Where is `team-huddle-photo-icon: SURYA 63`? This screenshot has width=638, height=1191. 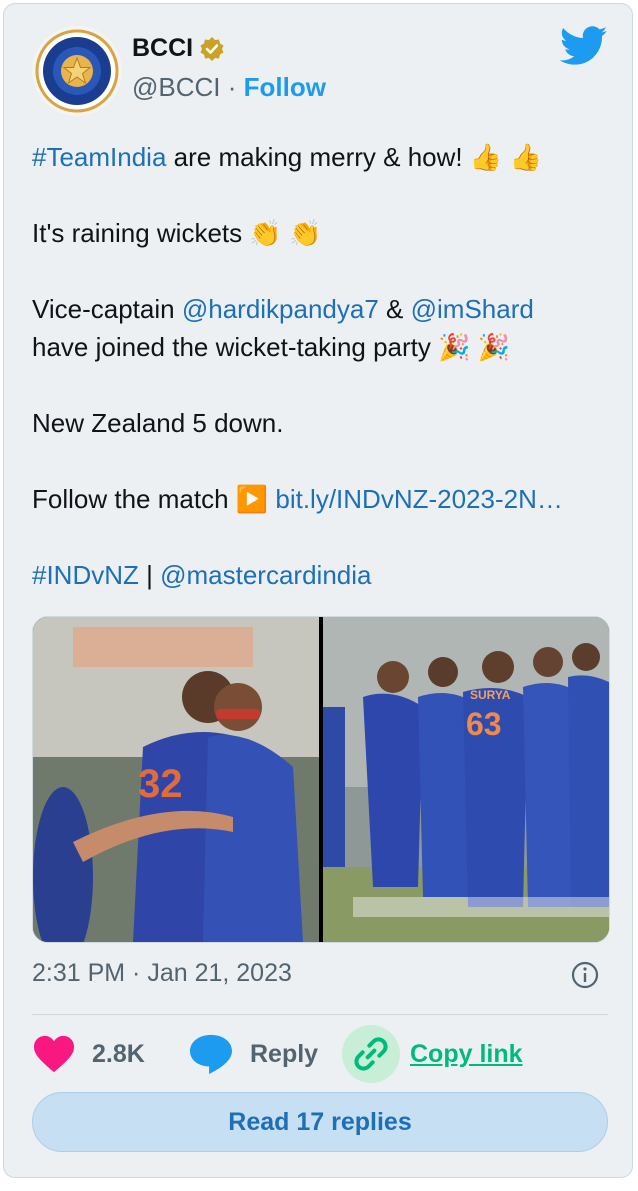 team-huddle-photo-icon: SURYA 63 is located at coordinates (466, 779).